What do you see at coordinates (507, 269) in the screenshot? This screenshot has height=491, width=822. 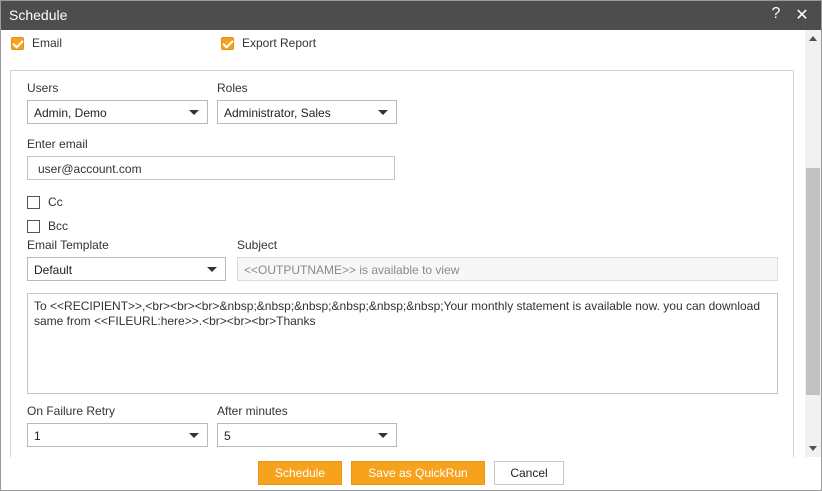 I see `subject-field: <<OUTPUTNAME>> is available to view` at bounding box center [507, 269].